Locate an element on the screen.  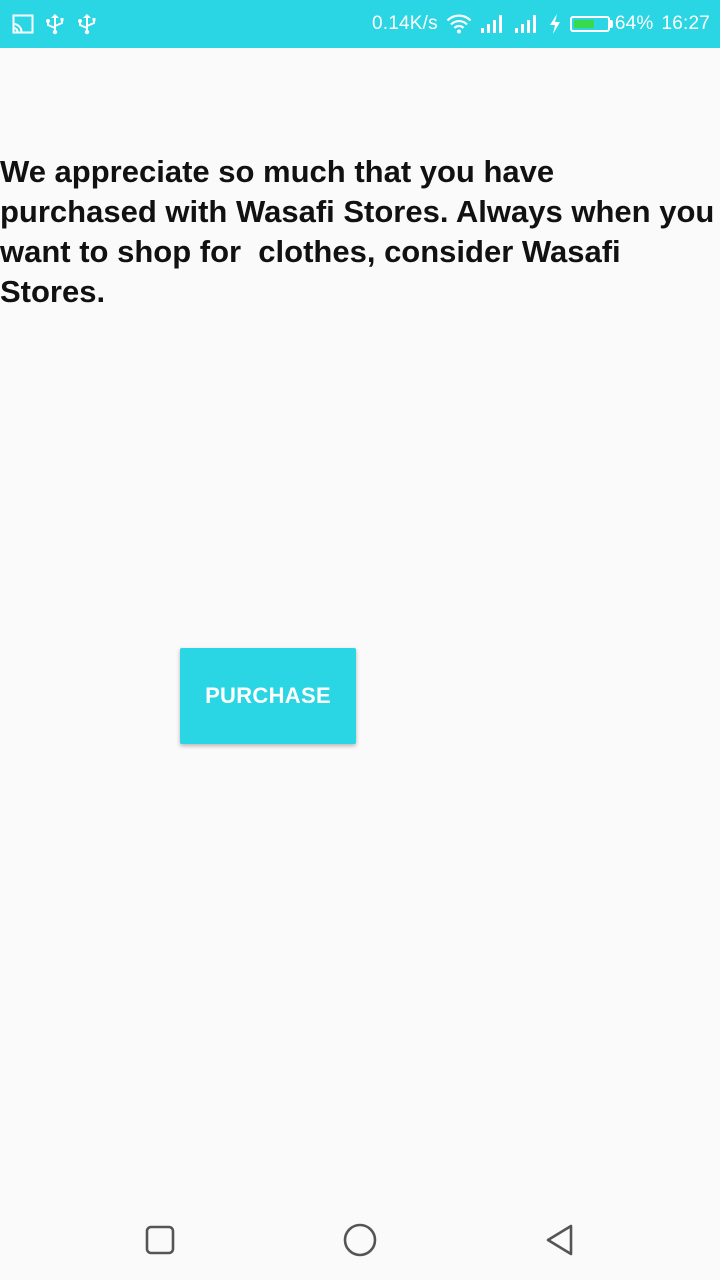
battery-percent: 64% is located at coordinates (634, 23).